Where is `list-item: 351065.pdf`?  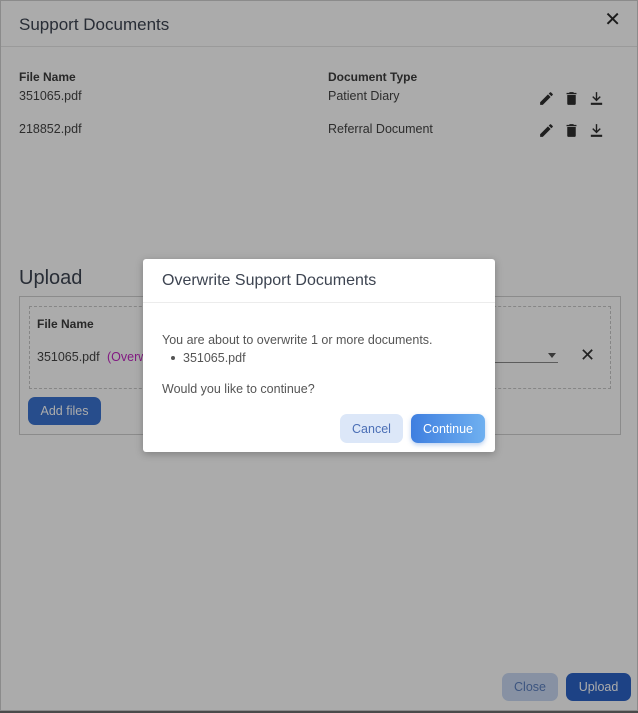 list-item: 351065.pdf is located at coordinates (208, 358).